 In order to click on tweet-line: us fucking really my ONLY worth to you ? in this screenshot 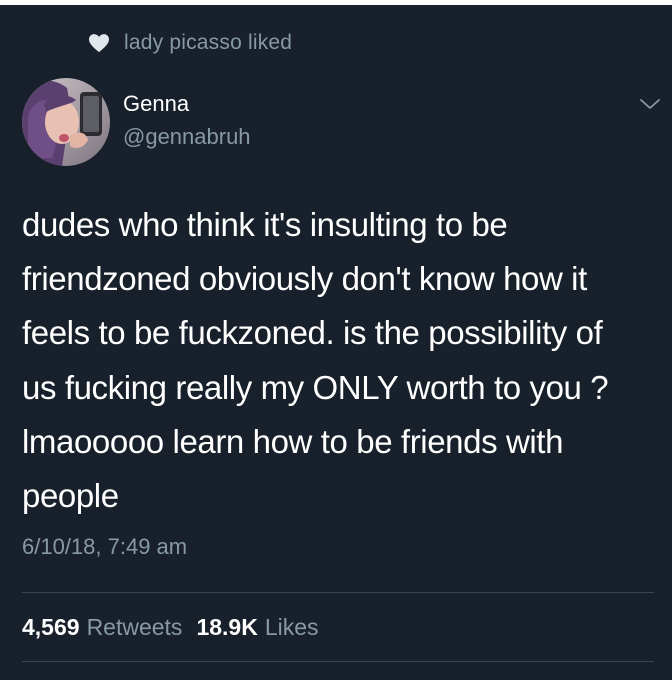, I will do `click(315, 387)`.